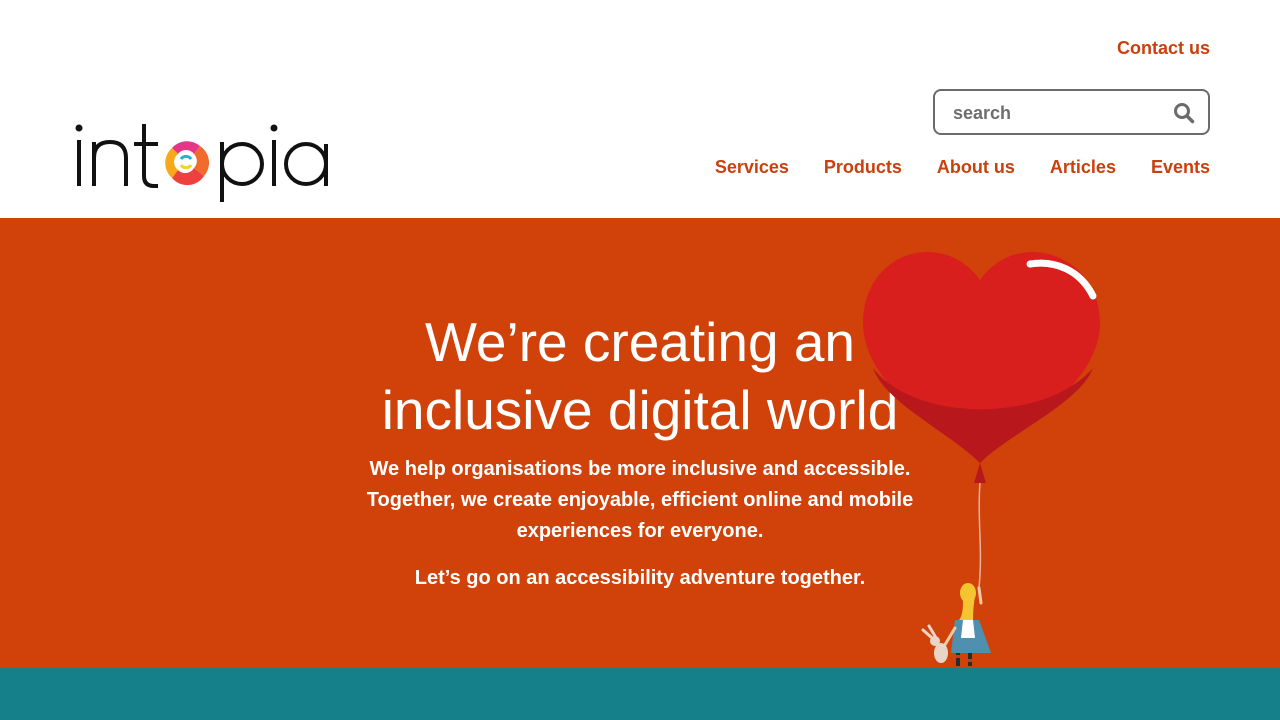  I want to click on nav-articles: Articles, so click(1083, 167).